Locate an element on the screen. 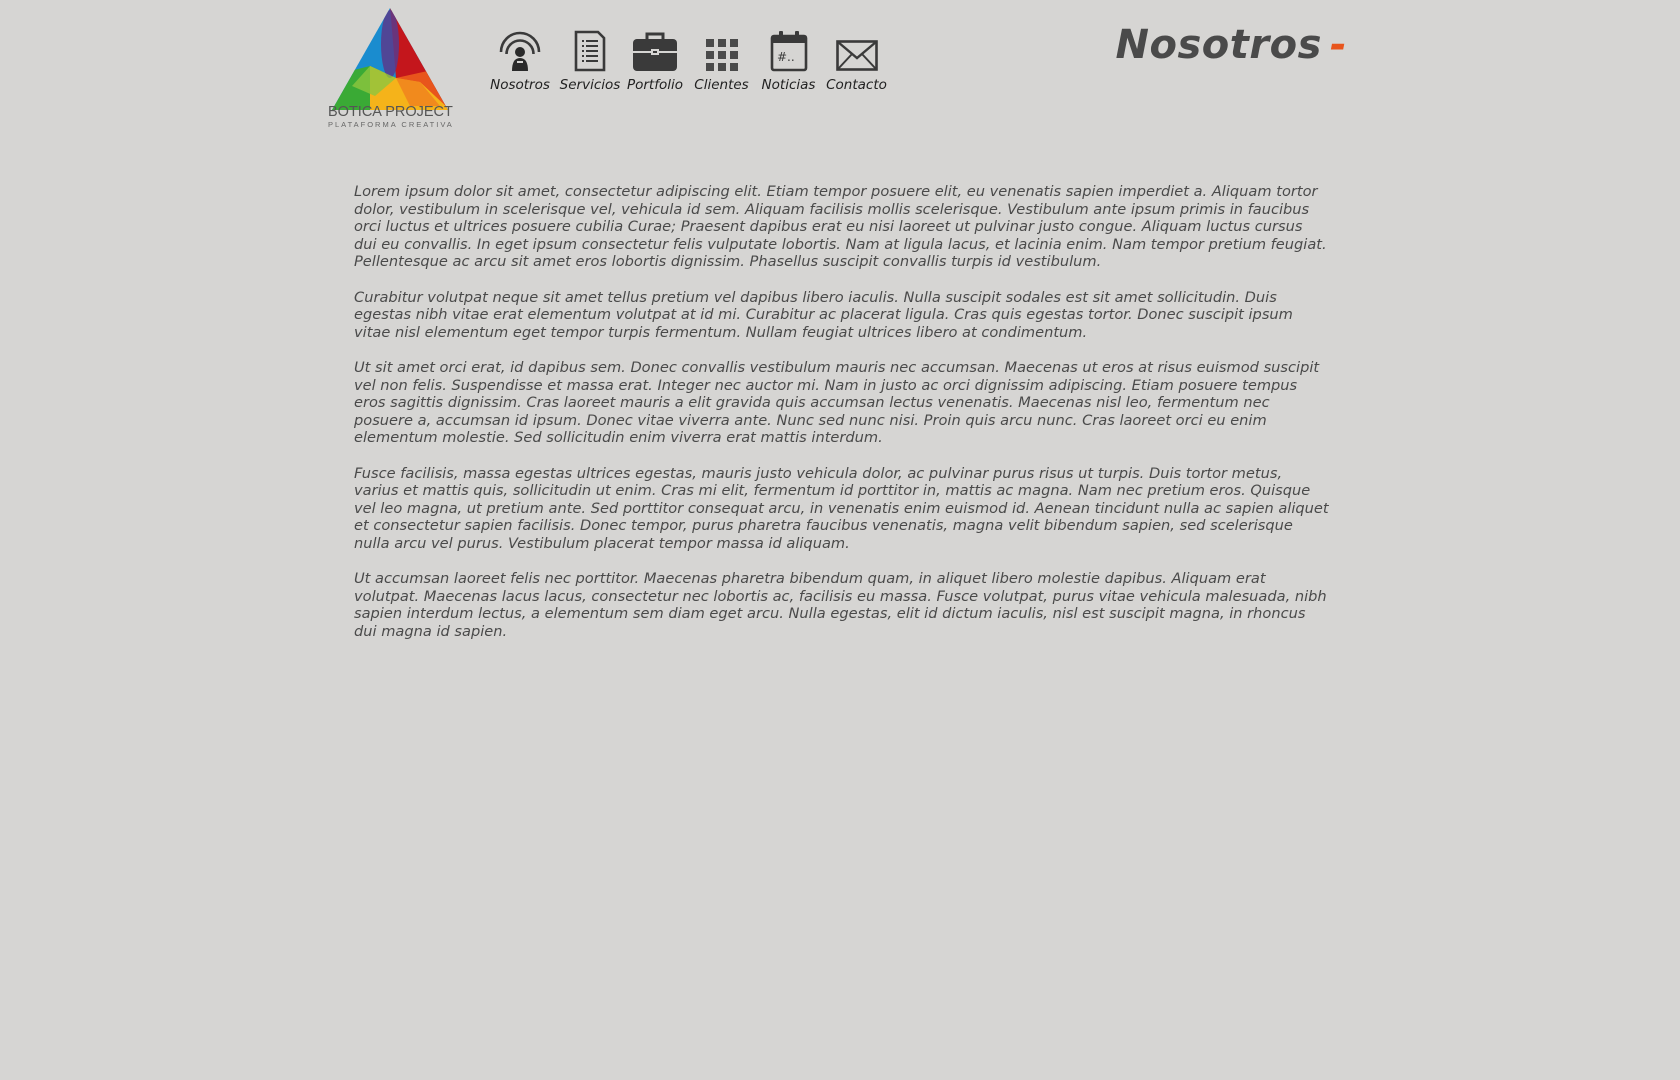 The height and width of the screenshot is (1080, 1680). page-title: Nosotros - is located at coordinates (1232, 45).